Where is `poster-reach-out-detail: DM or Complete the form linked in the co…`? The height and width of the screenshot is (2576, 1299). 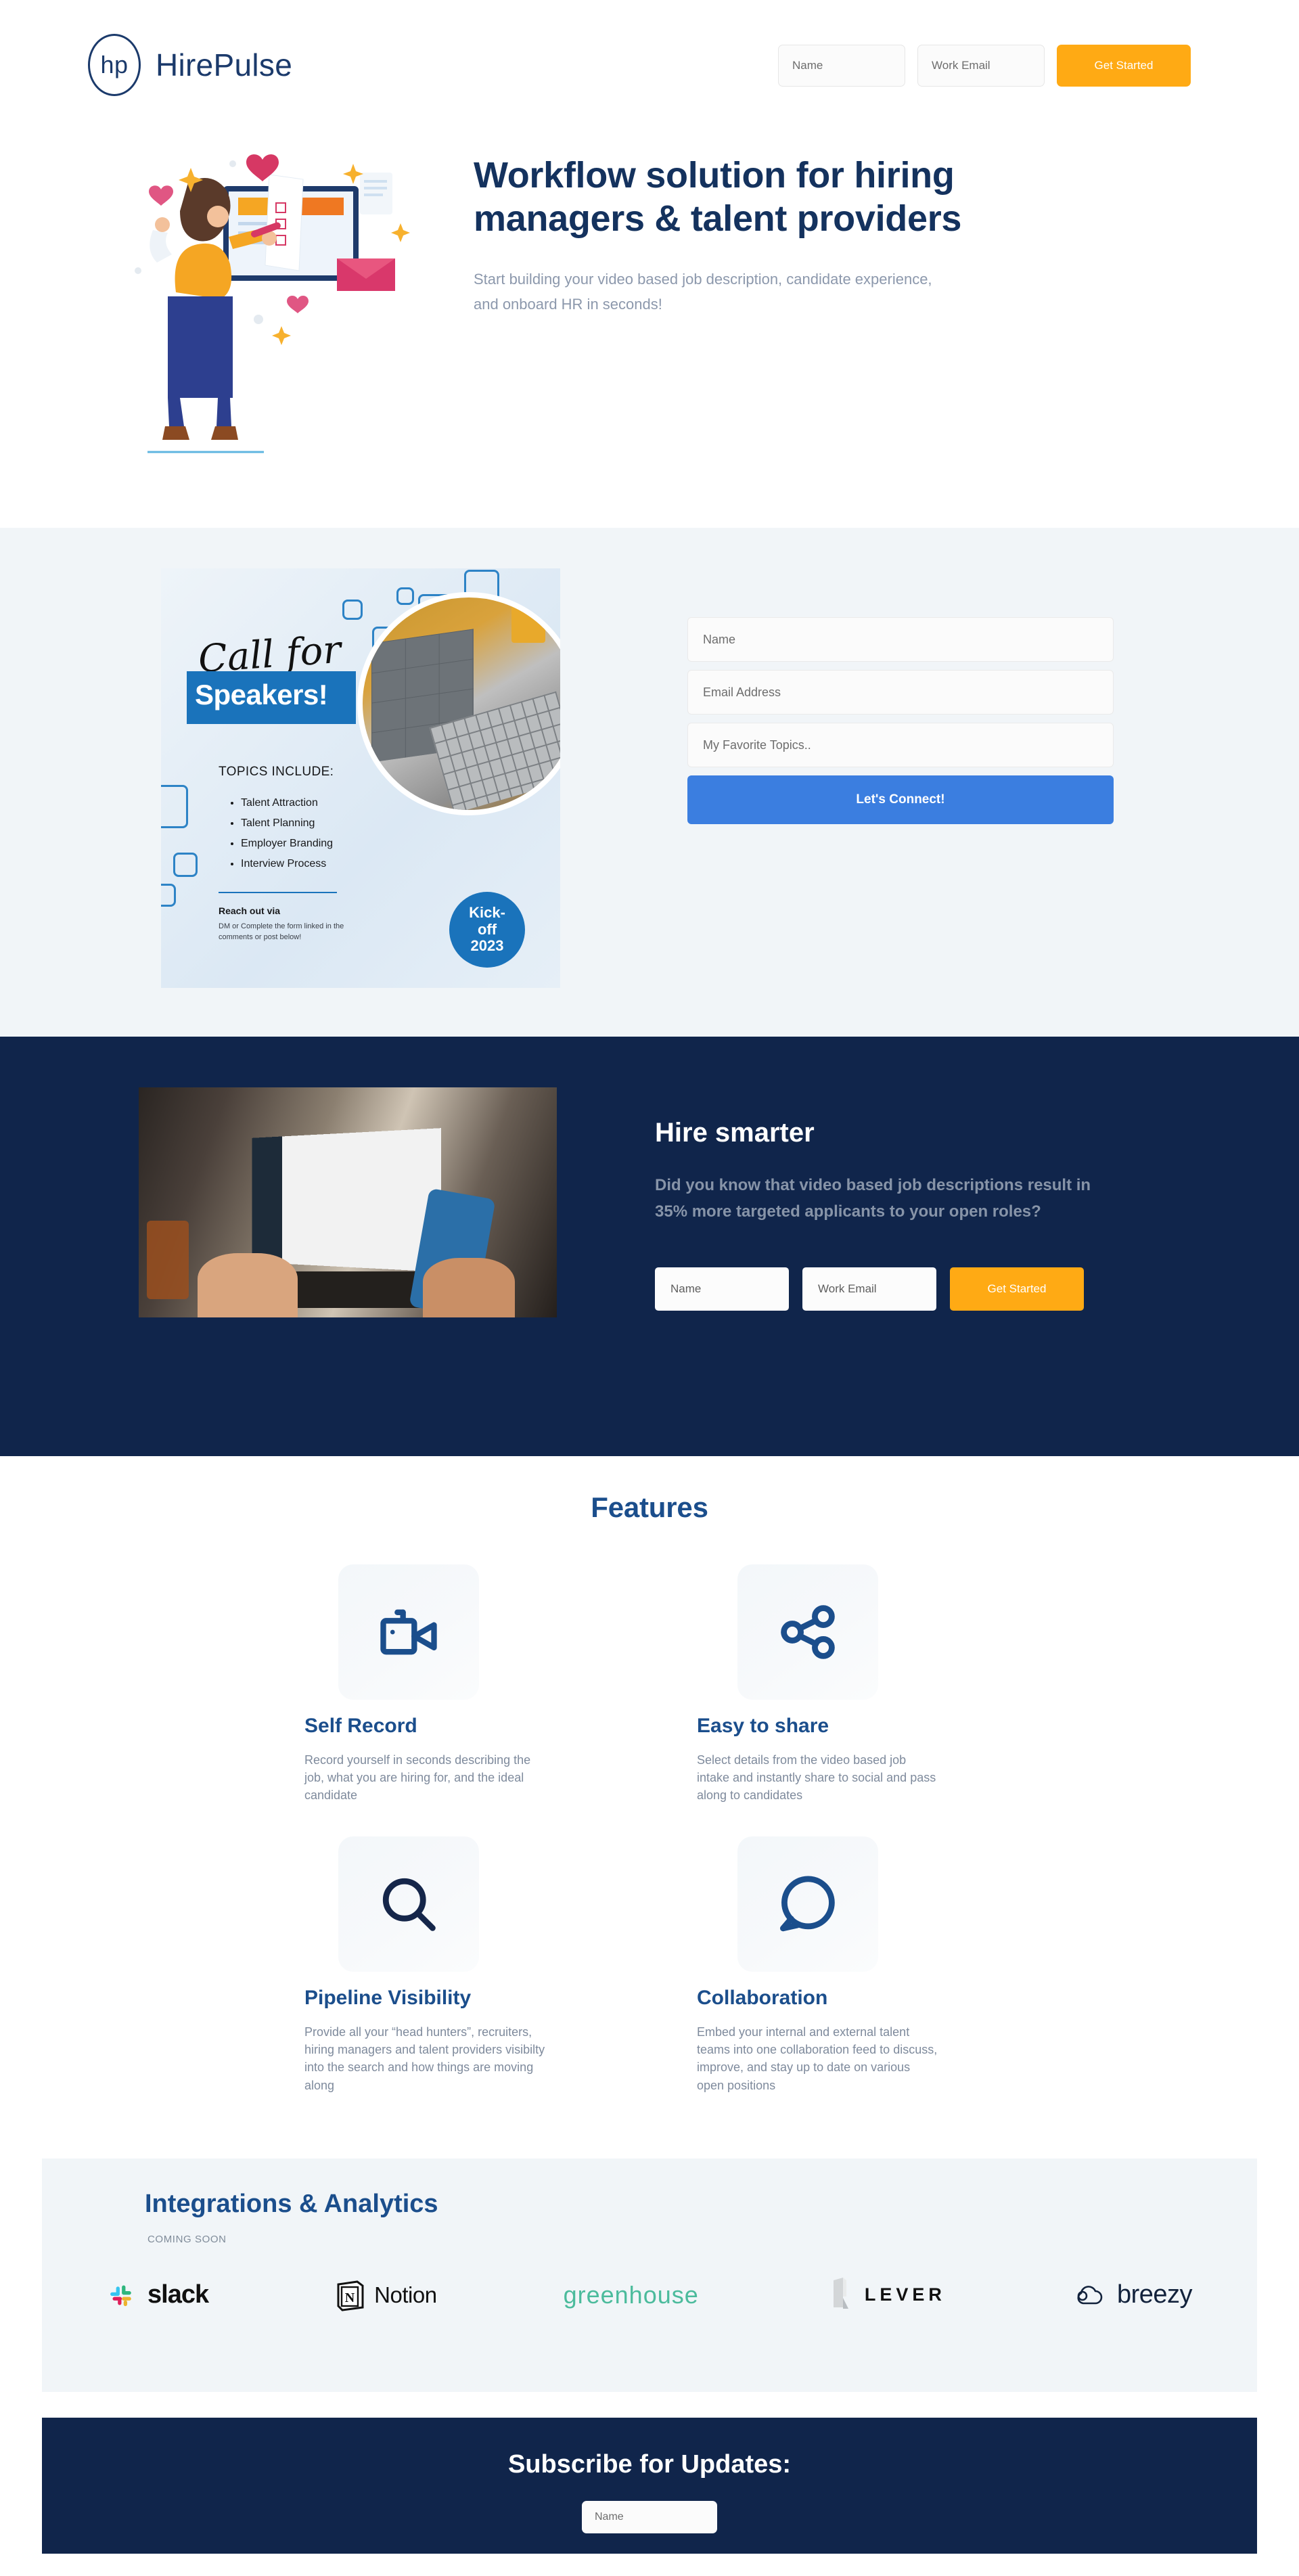
poster-reach-out-detail: DM or Complete the form linked in the co… is located at coordinates (281, 931).